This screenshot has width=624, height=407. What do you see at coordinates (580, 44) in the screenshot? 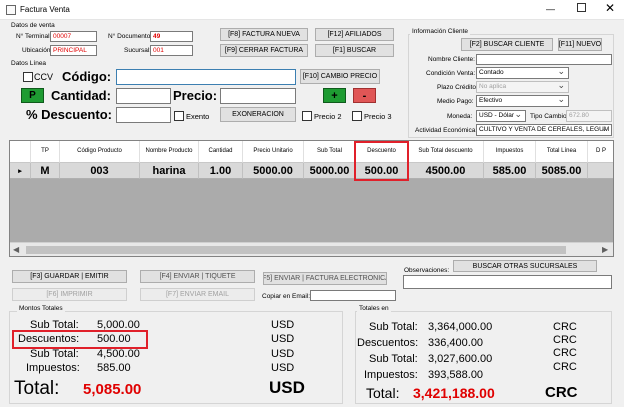
I see `nuevo-cliente-button: [F11] NUEVO` at bounding box center [580, 44].